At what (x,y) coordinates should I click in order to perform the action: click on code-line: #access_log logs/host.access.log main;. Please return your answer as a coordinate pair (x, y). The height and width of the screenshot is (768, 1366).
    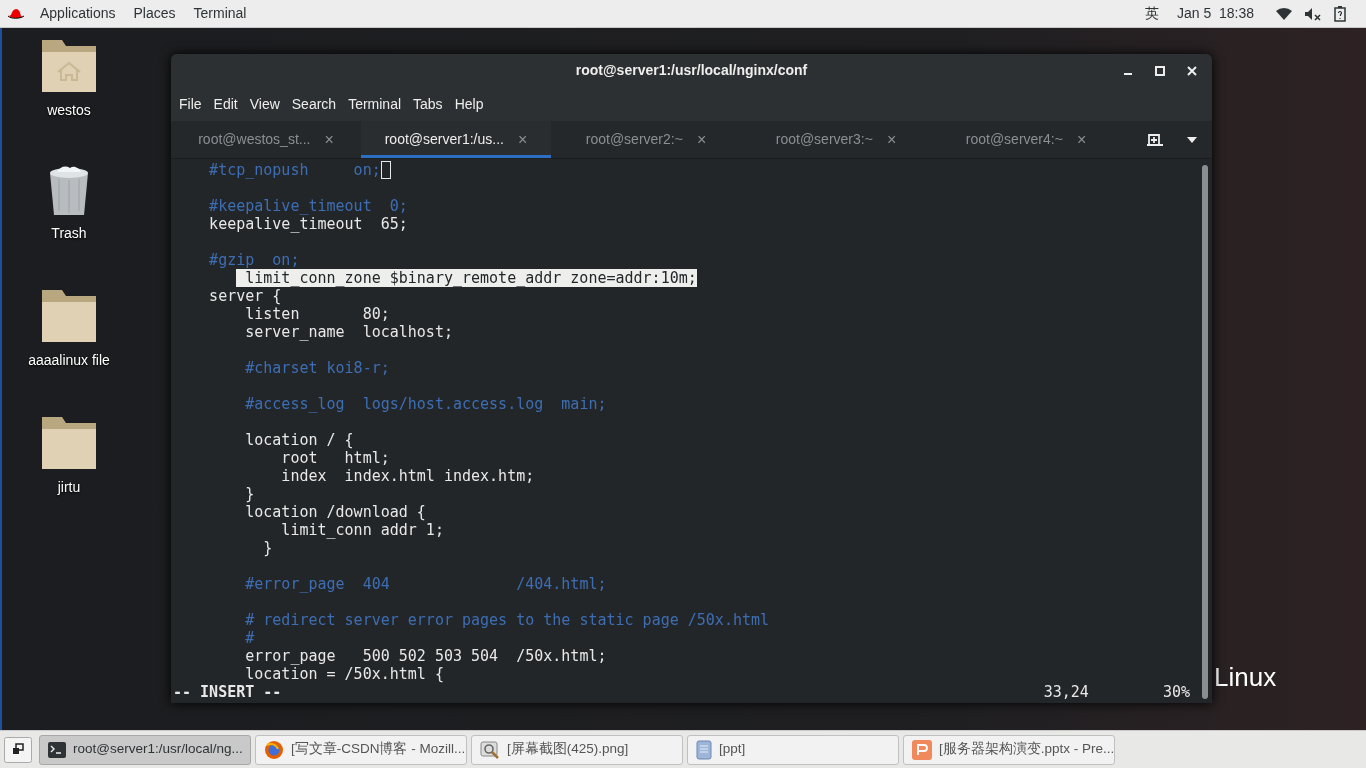
    Looking at the image, I should click on (425, 404).